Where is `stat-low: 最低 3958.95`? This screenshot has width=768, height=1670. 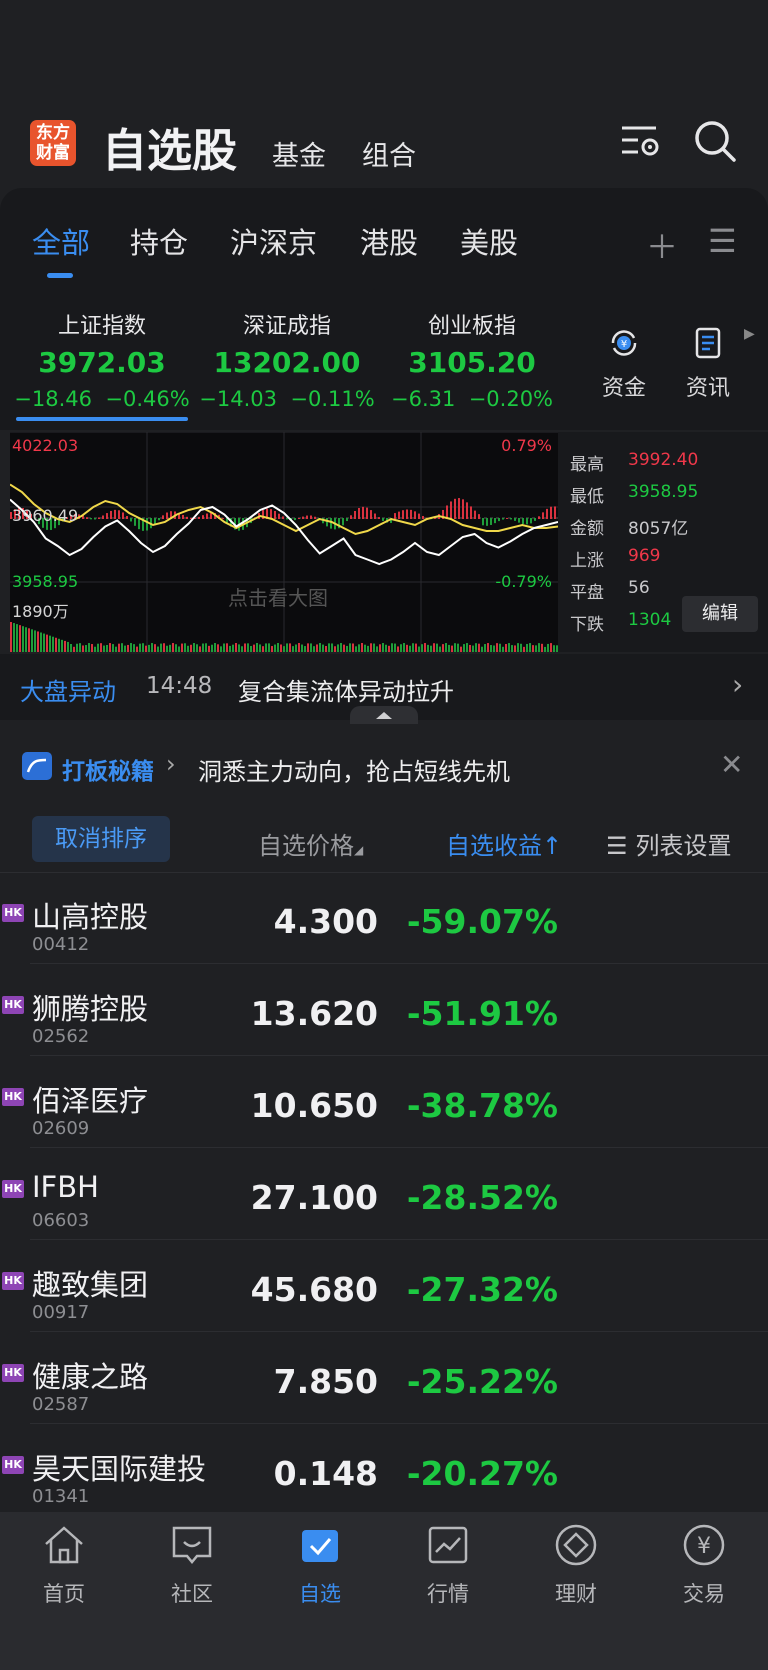
stat-low: 最低 3958.95 is located at coordinates (634, 494).